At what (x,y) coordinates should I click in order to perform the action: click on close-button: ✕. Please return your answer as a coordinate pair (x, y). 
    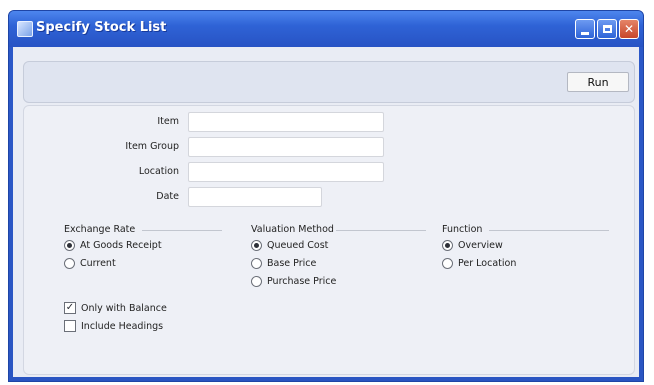
    Looking at the image, I should click on (629, 29).